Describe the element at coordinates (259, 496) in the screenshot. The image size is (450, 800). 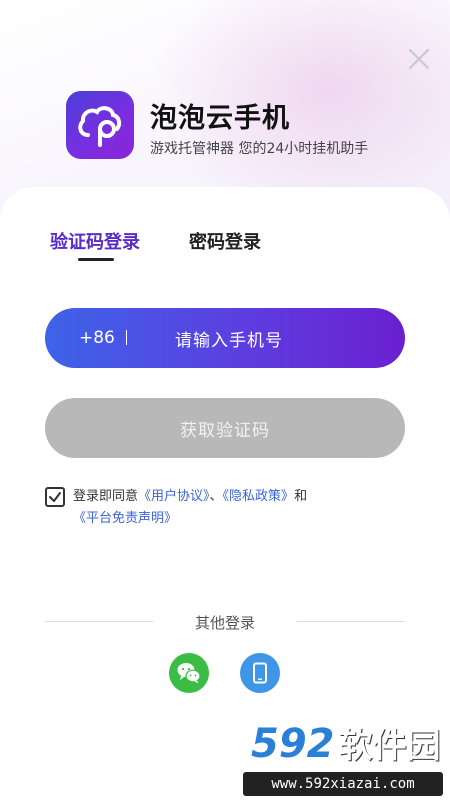
I see `privacy-policy-link: 《隐私政策》` at that location.